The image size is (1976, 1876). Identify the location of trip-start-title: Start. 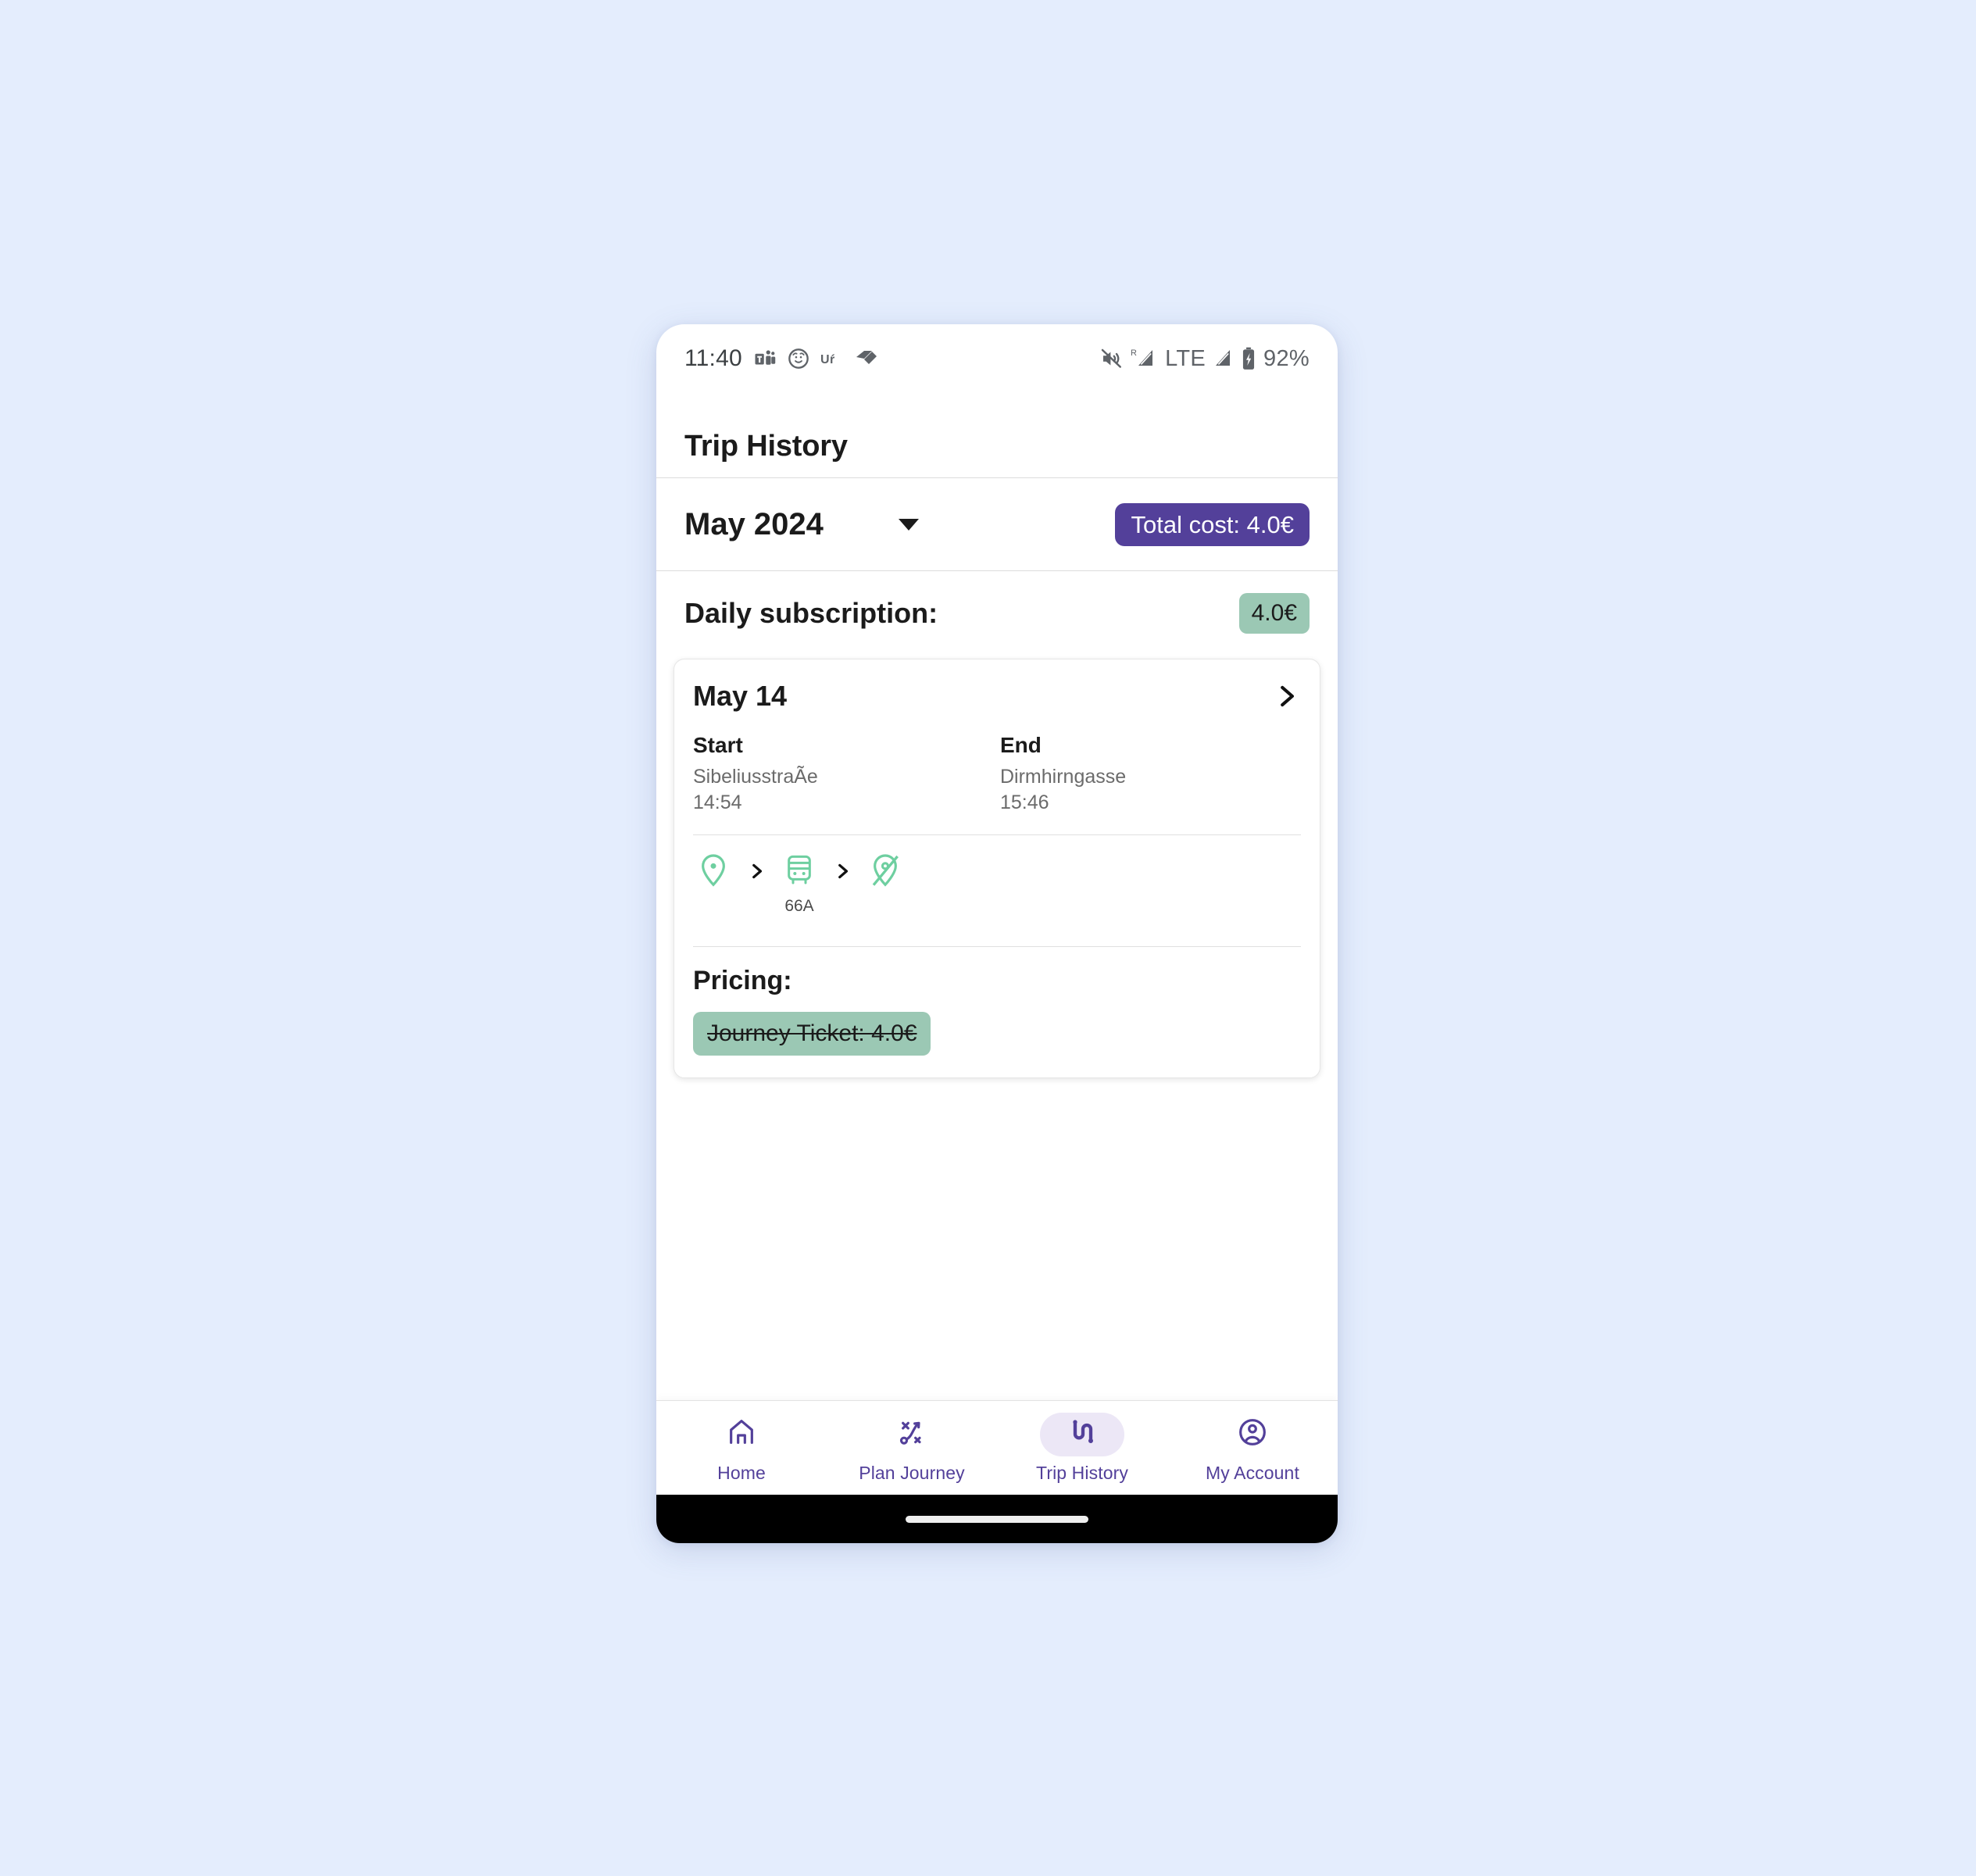
(718, 745).